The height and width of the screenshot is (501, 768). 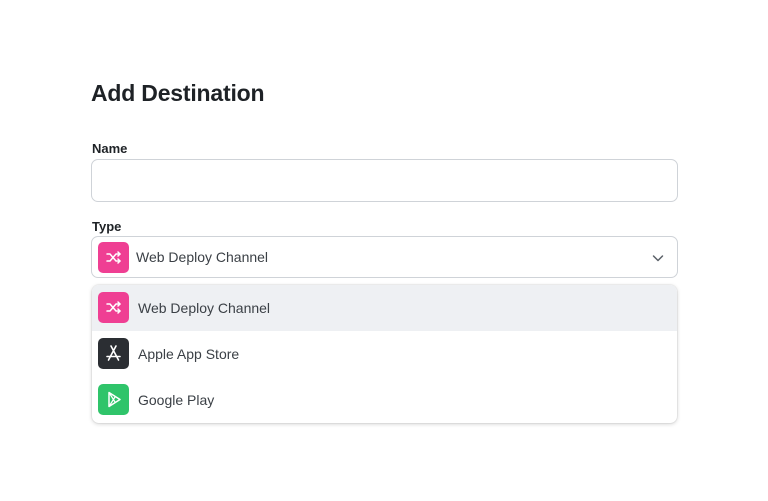 I want to click on option-label: Apple App Store, so click(x=189, y=354).